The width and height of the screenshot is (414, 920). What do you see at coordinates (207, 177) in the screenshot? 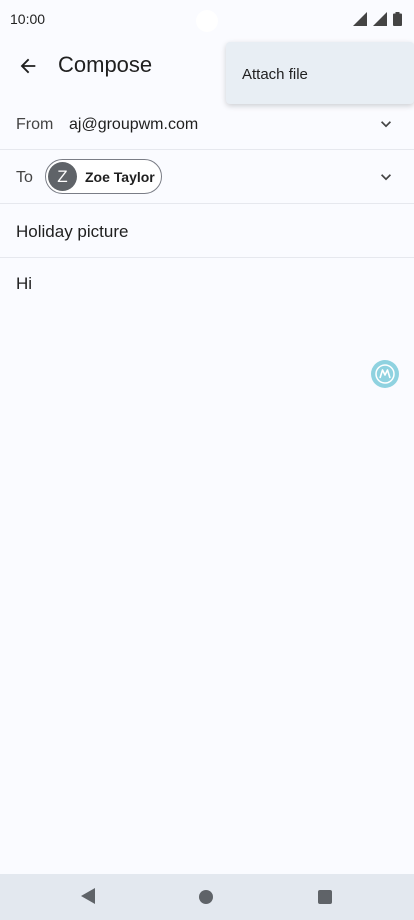
I see `to-row: To Z Zoe Taylor` at bounding box center [207, 177].